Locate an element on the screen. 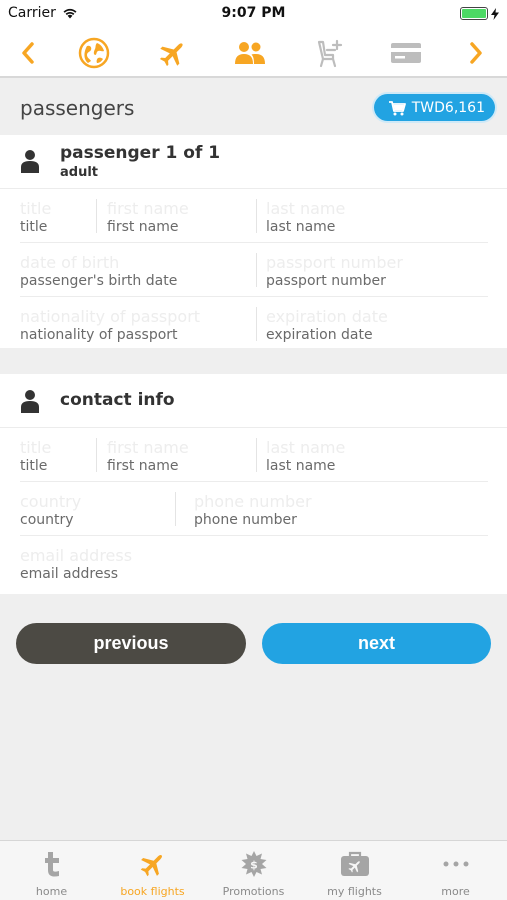  tab-my-flights: my flights is located at coordinates (354, 870).